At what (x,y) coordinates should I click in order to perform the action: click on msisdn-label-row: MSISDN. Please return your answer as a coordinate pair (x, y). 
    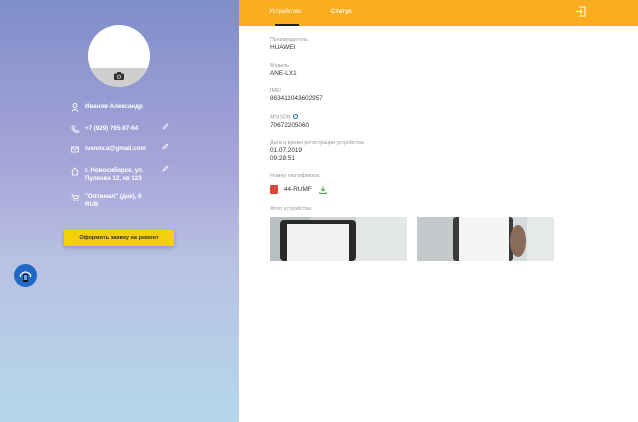
    Looking at the image, I should click on (289, 118).